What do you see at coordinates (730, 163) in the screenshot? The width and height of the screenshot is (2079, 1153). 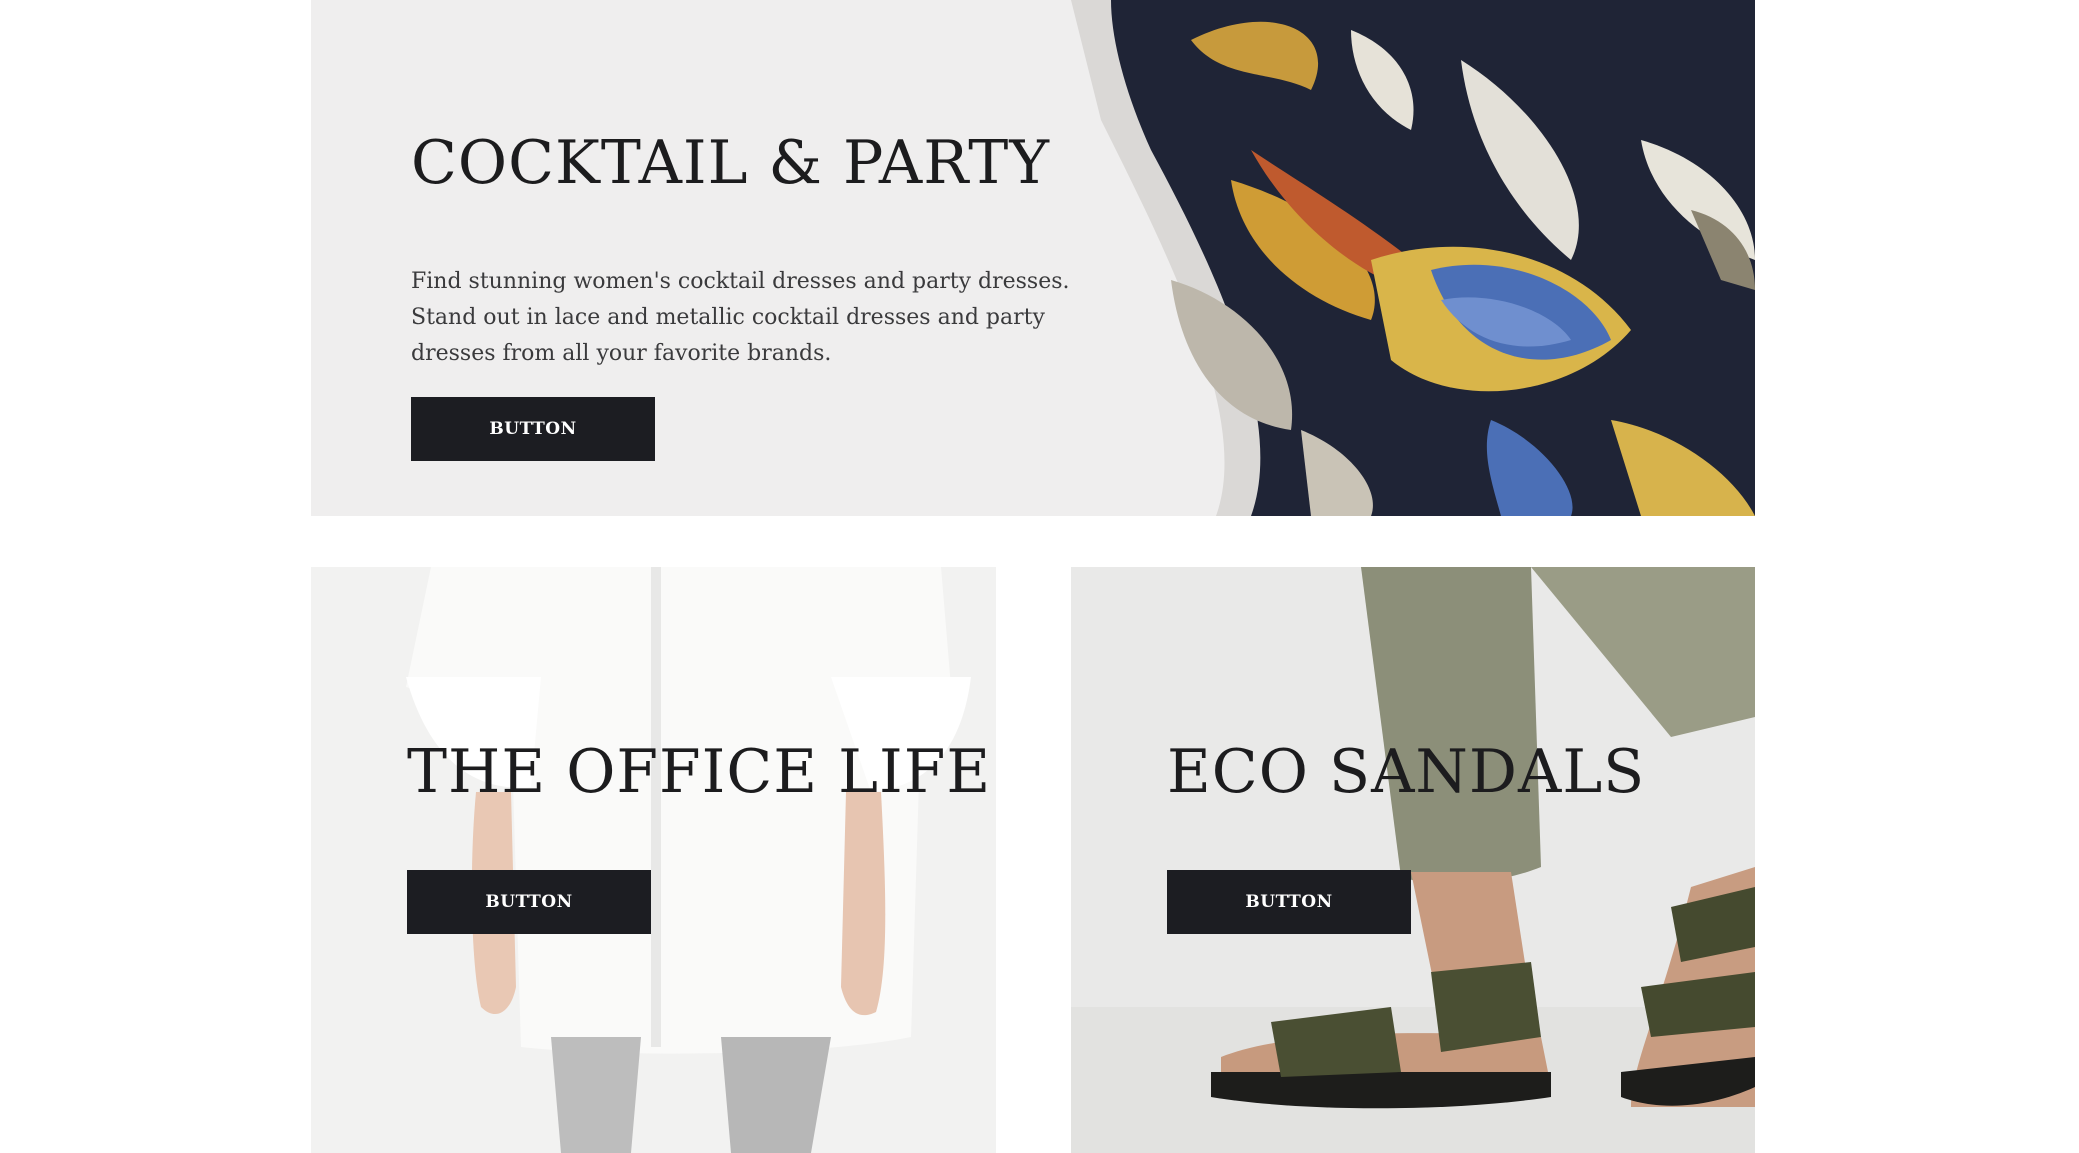 I see `hero-title: COCKTAIL & PARTY` at bounding box center [730, 163].